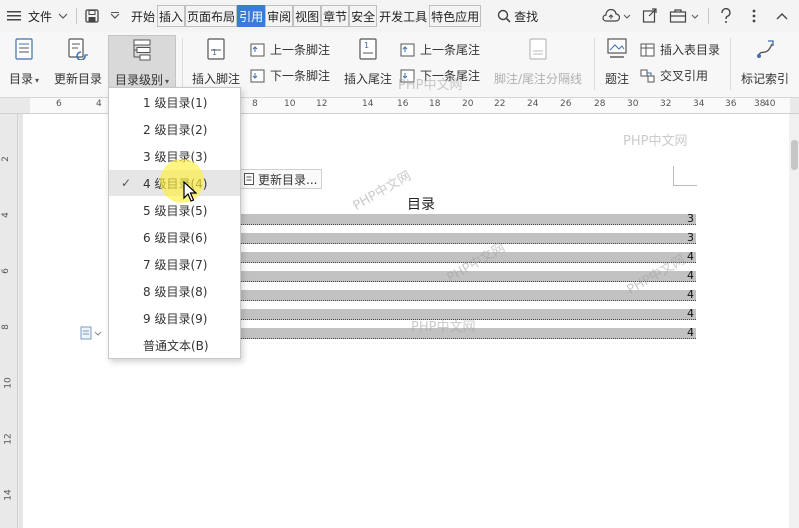 This screenshot has height=528, width=799. I want to click on footnote-separator-button: 脚注/尾注分隔线, so click(538, 61).